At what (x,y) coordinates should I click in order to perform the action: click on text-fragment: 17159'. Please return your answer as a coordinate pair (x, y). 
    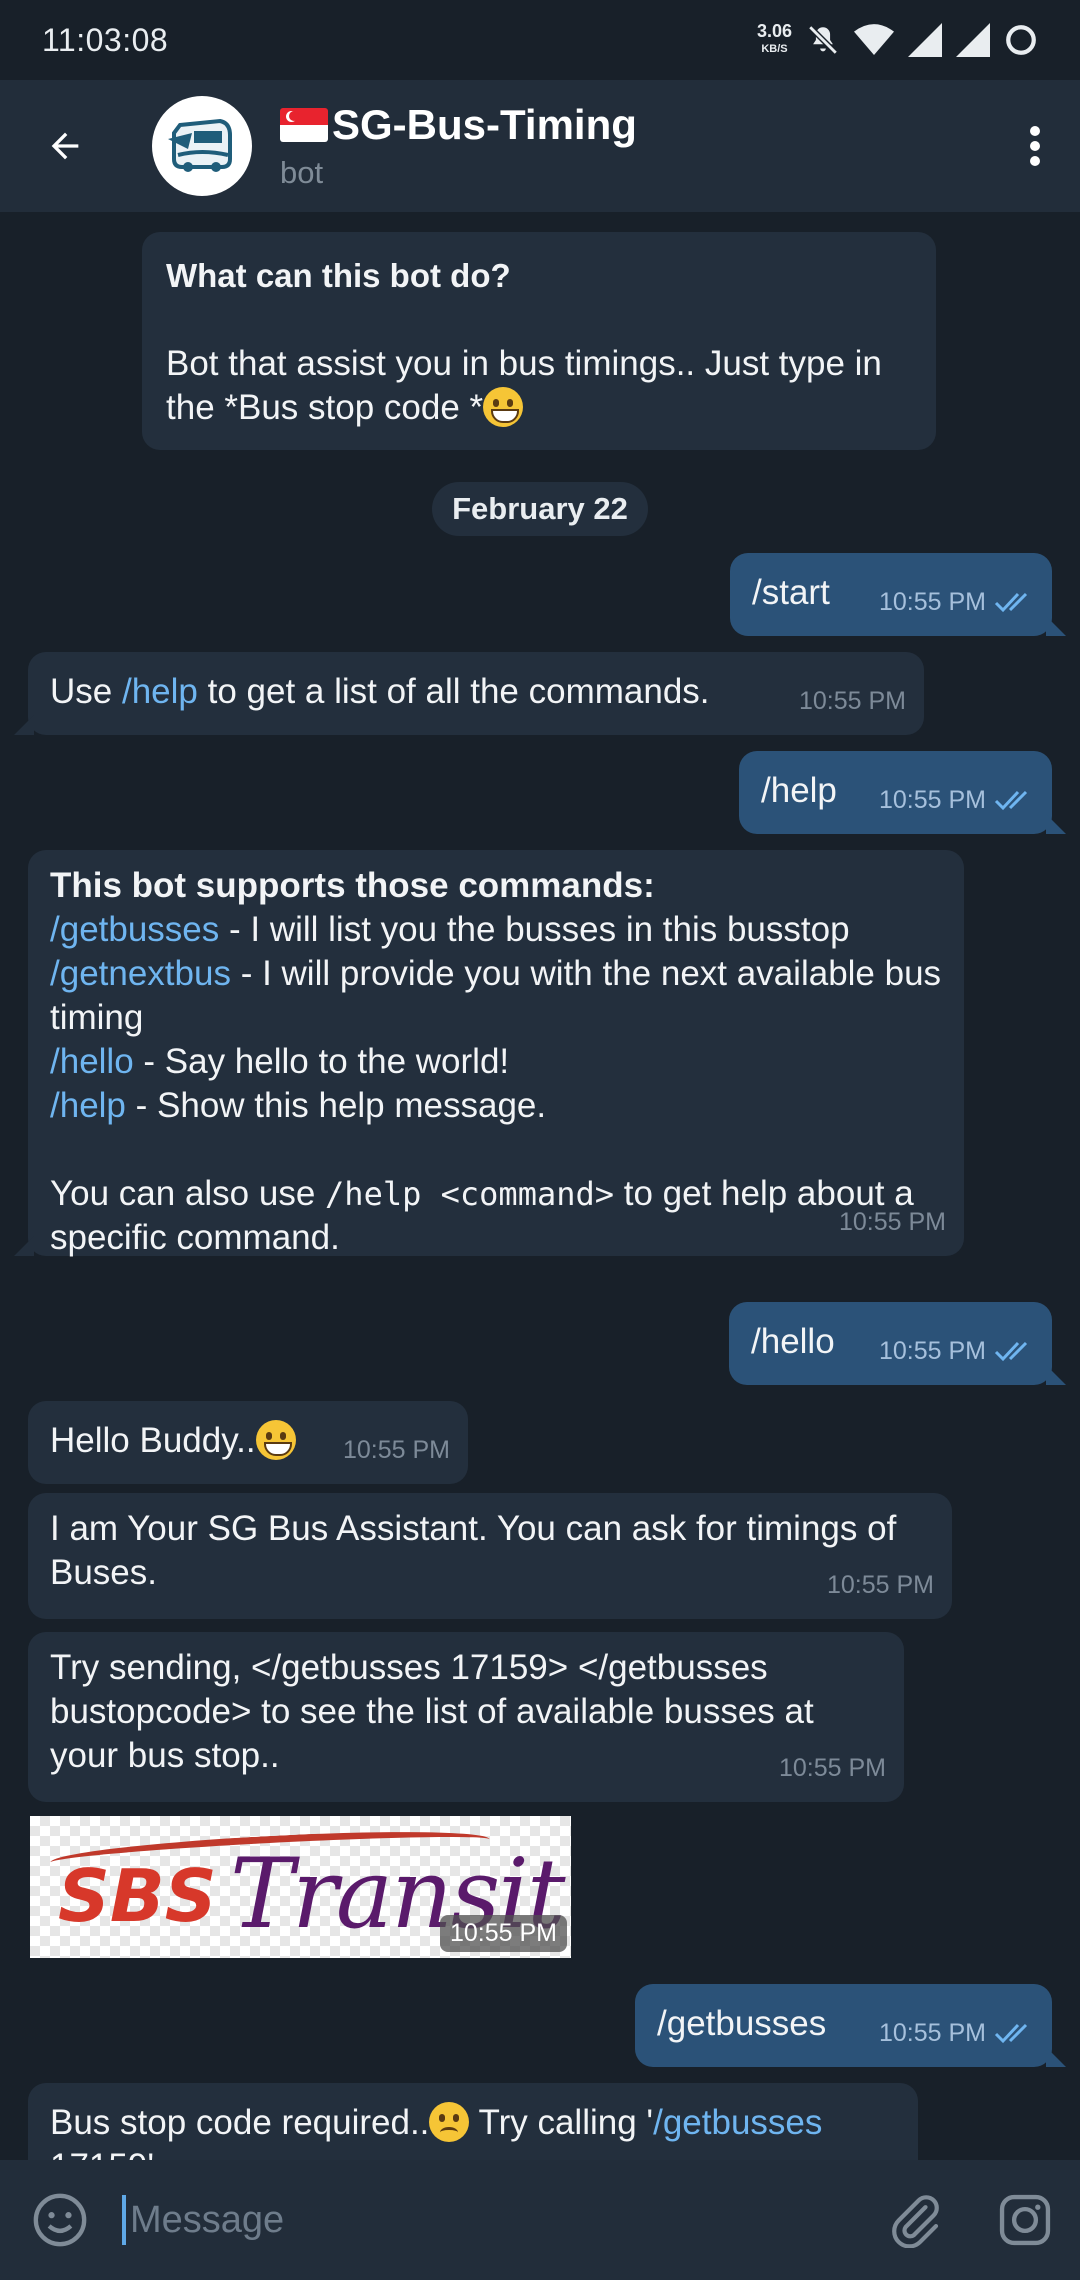
    Looking at the image, I should click on (102, 2153).